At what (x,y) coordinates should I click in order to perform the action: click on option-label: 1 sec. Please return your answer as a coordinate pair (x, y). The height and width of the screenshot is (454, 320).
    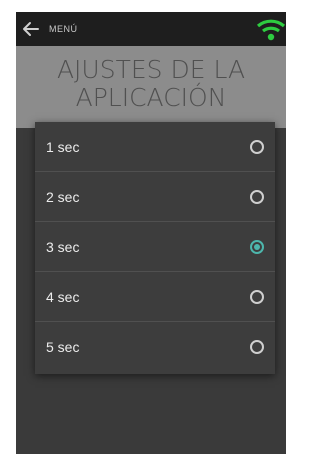
    Looking at the image, I should click on (63, 147).